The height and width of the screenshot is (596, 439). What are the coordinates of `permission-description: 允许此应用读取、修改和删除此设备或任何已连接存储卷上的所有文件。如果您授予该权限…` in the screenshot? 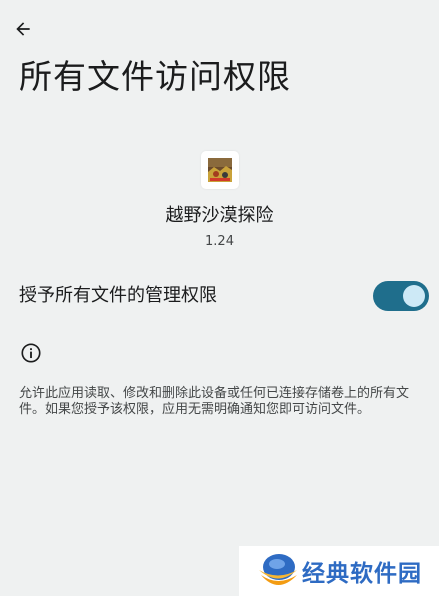 It's located at (214, 401).